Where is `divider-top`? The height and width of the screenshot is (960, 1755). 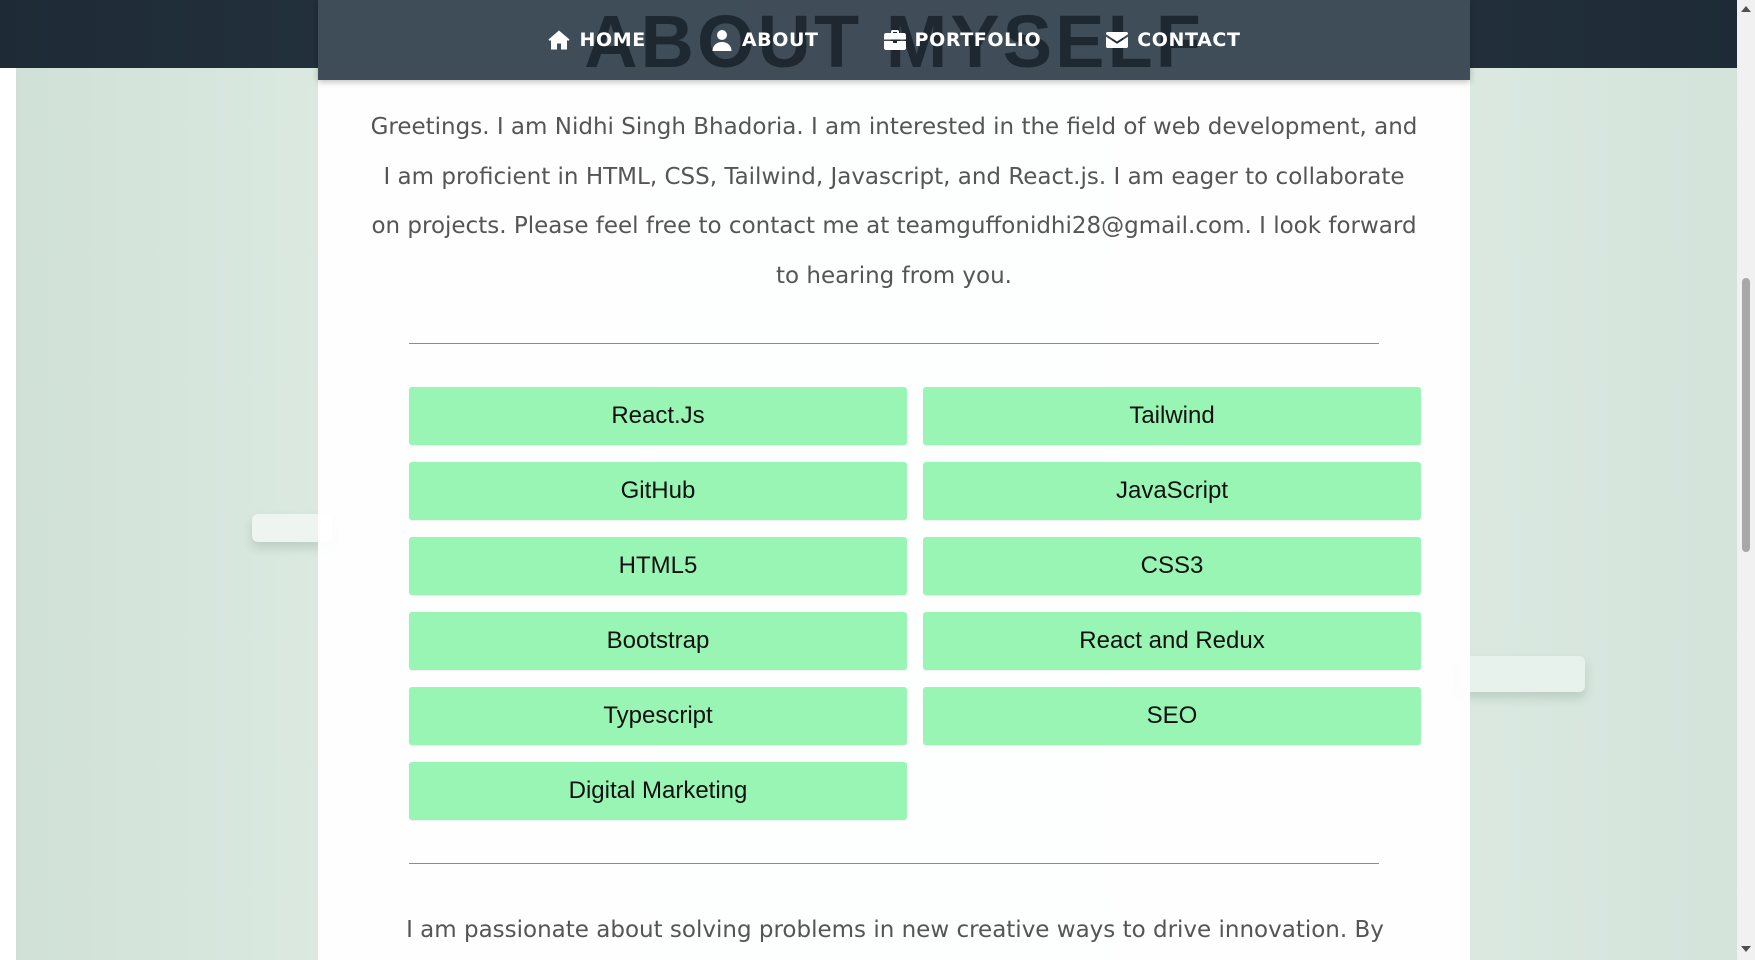
divider-top is located at coordinates (894, 343).